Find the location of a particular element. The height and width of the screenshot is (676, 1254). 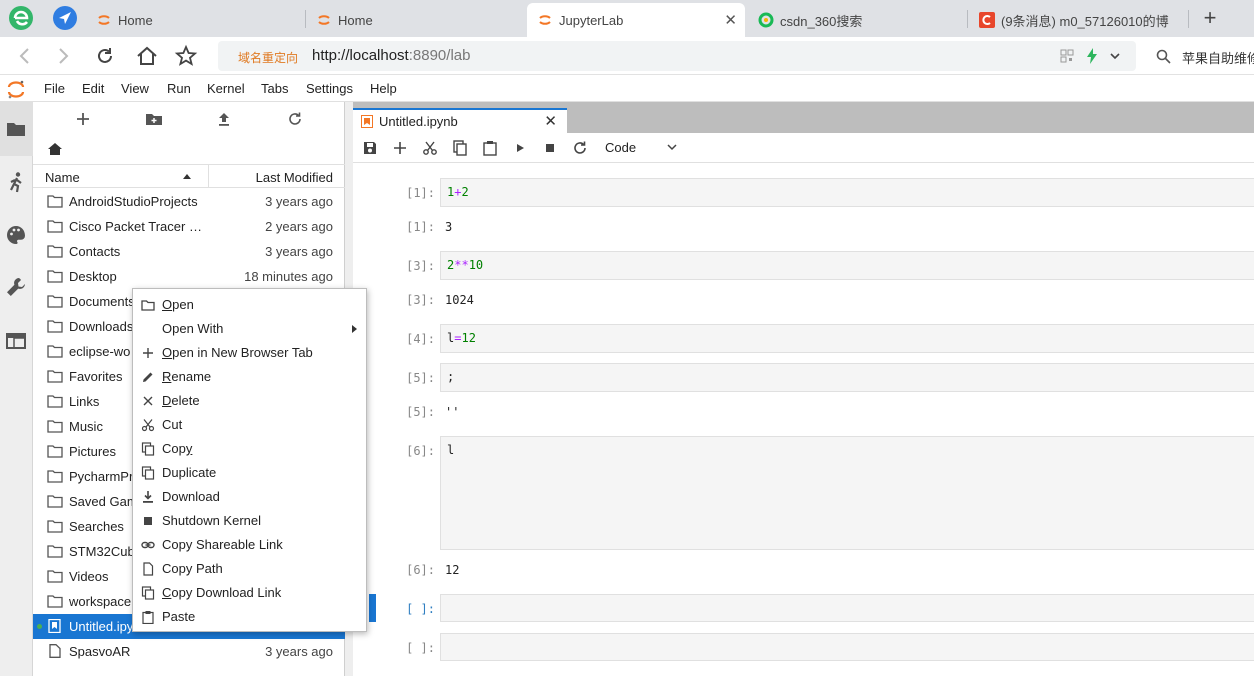

file-row: Cisco Packet Tracer 6.... 2 years ago is located at coordinates (189, 226).